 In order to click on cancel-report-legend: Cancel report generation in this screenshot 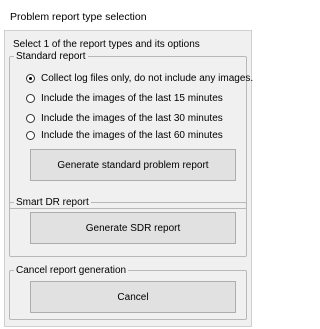, I will do `click(71, 270)`.